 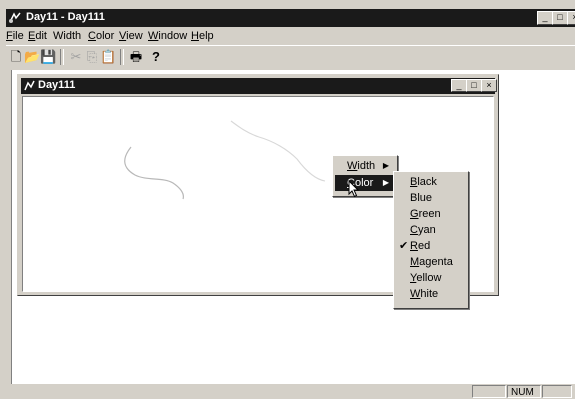 I want to click on color-green-mnemonic: G, so click(x=414, y=214).